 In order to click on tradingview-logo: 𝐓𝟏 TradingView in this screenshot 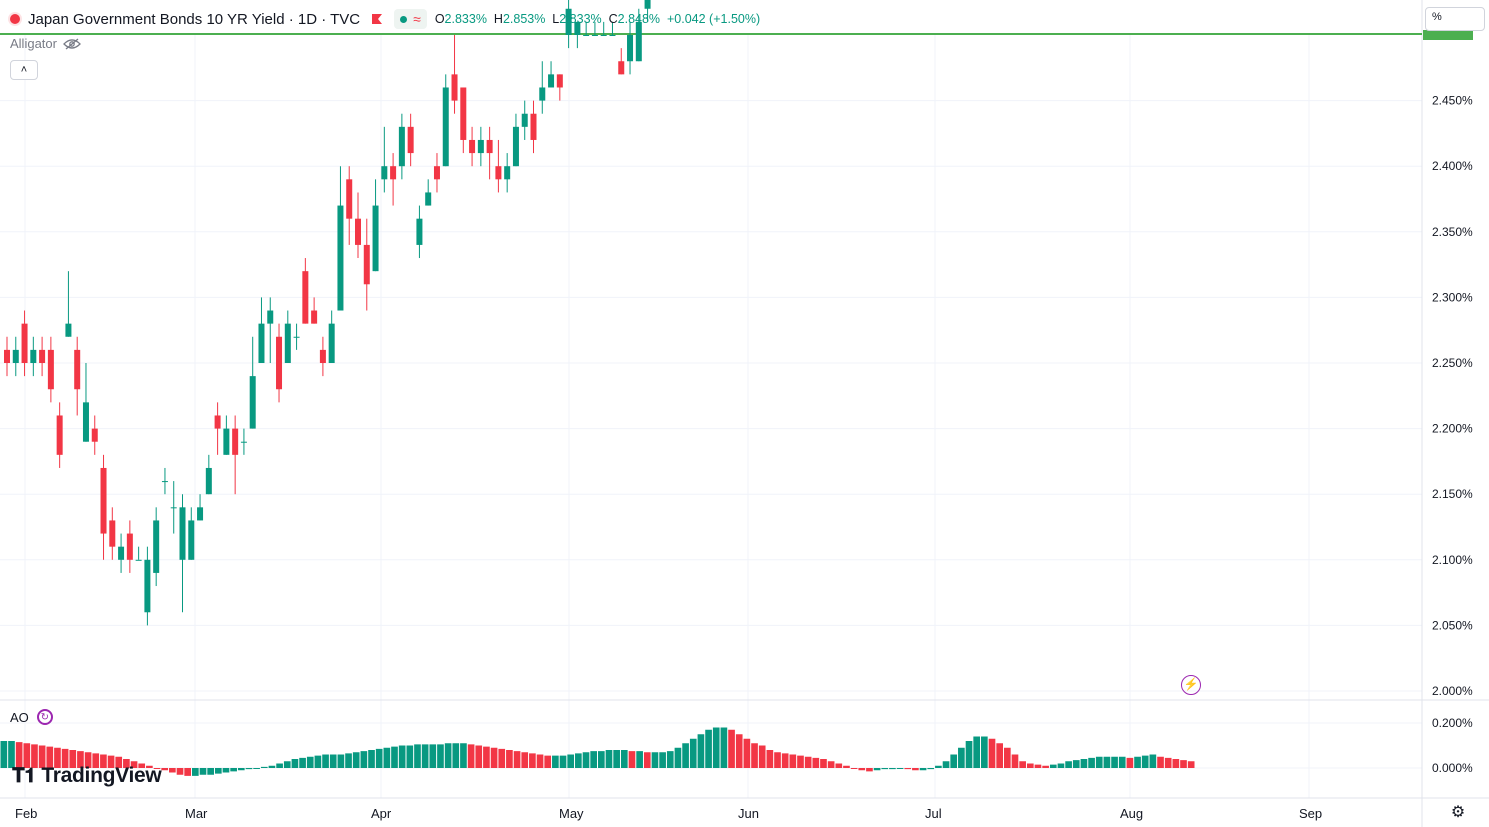, I will do `click(87, 776)`.